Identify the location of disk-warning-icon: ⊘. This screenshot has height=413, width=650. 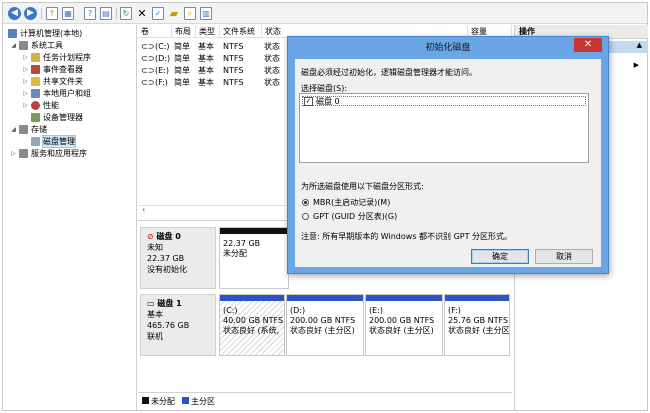
(150, 236).